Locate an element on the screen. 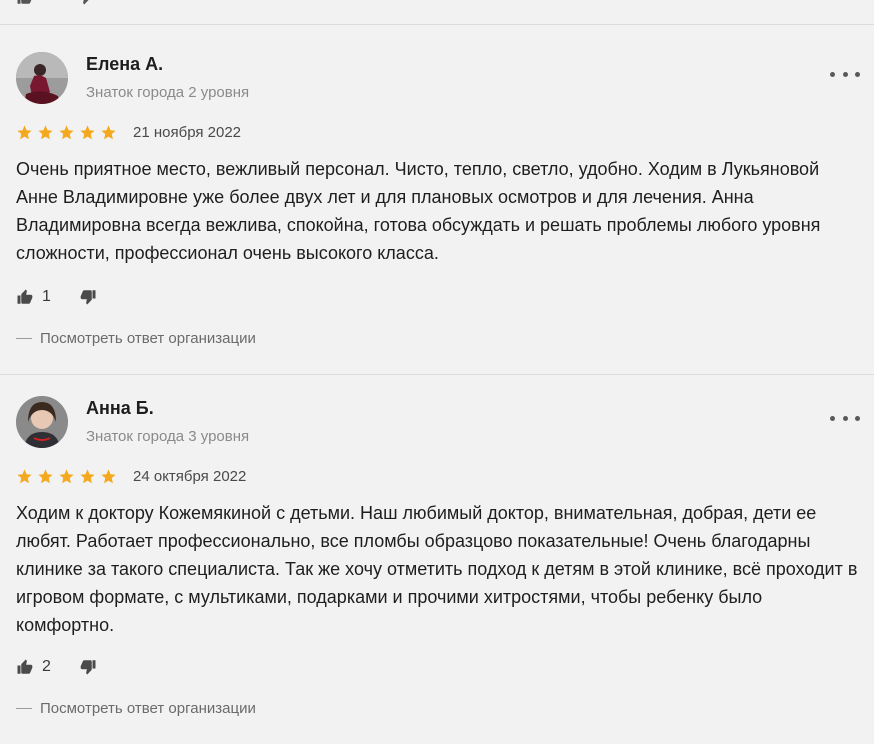 The height and width of the screenshot is (744, 874). reviewer-level: Знаток города 2 уровня is located at coordinates (168, 92).